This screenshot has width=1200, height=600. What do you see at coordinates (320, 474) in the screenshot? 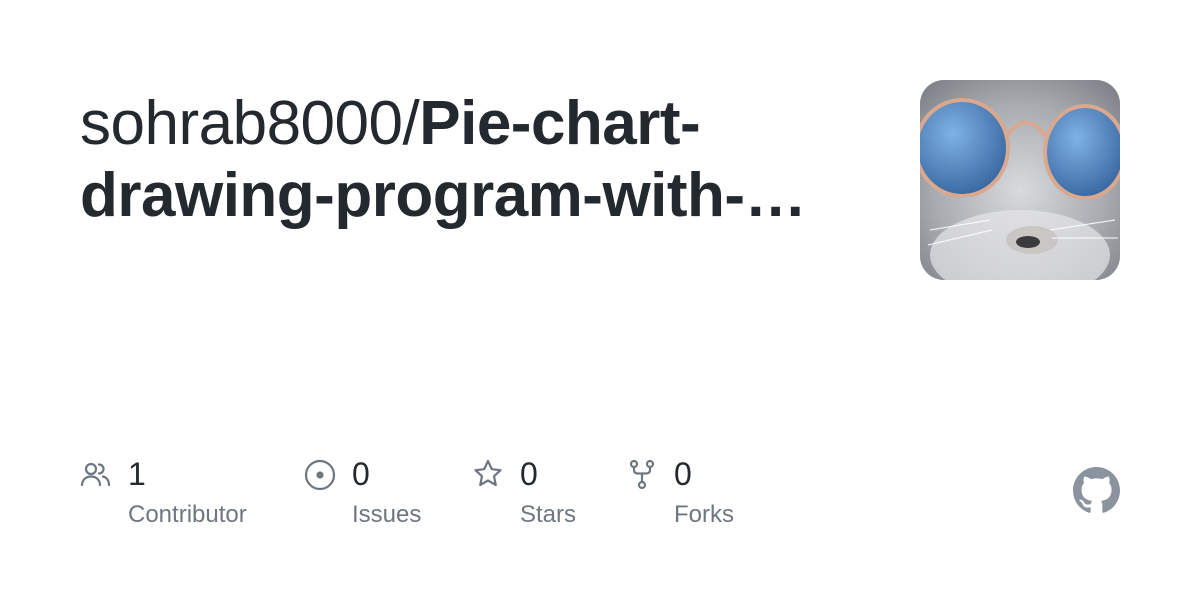
I see `issue-circle-icon` at bounding box center [320, 474].